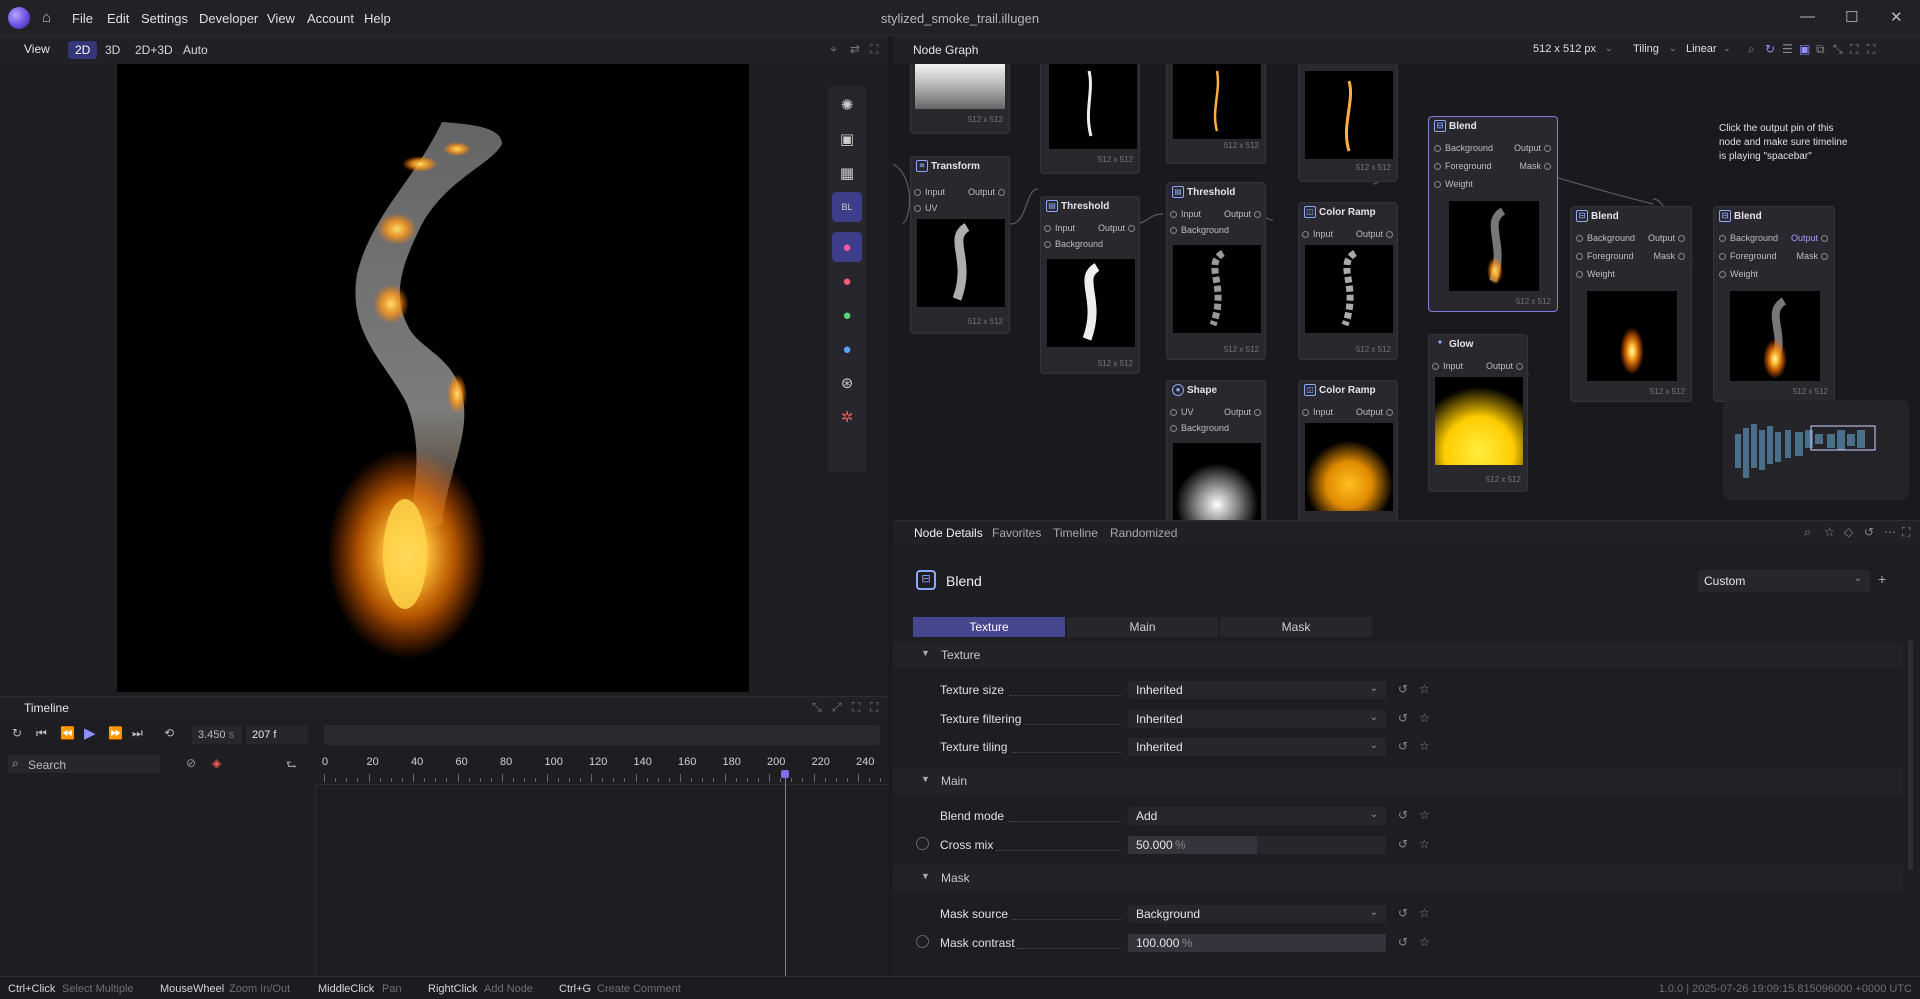 The image size is (1920, 999). Describe the element at coordinates (1398, 781) in the screenshot. I see `section-main: ▼ Main` at that location.